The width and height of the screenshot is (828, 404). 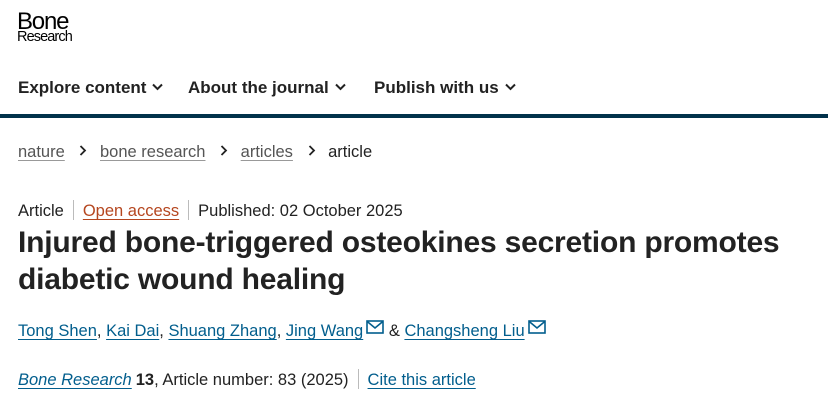 What do you see at coordinates (350, 152) in the screenshot?
I see `breadcrumb-current: article` at bounding box center [350, 152].